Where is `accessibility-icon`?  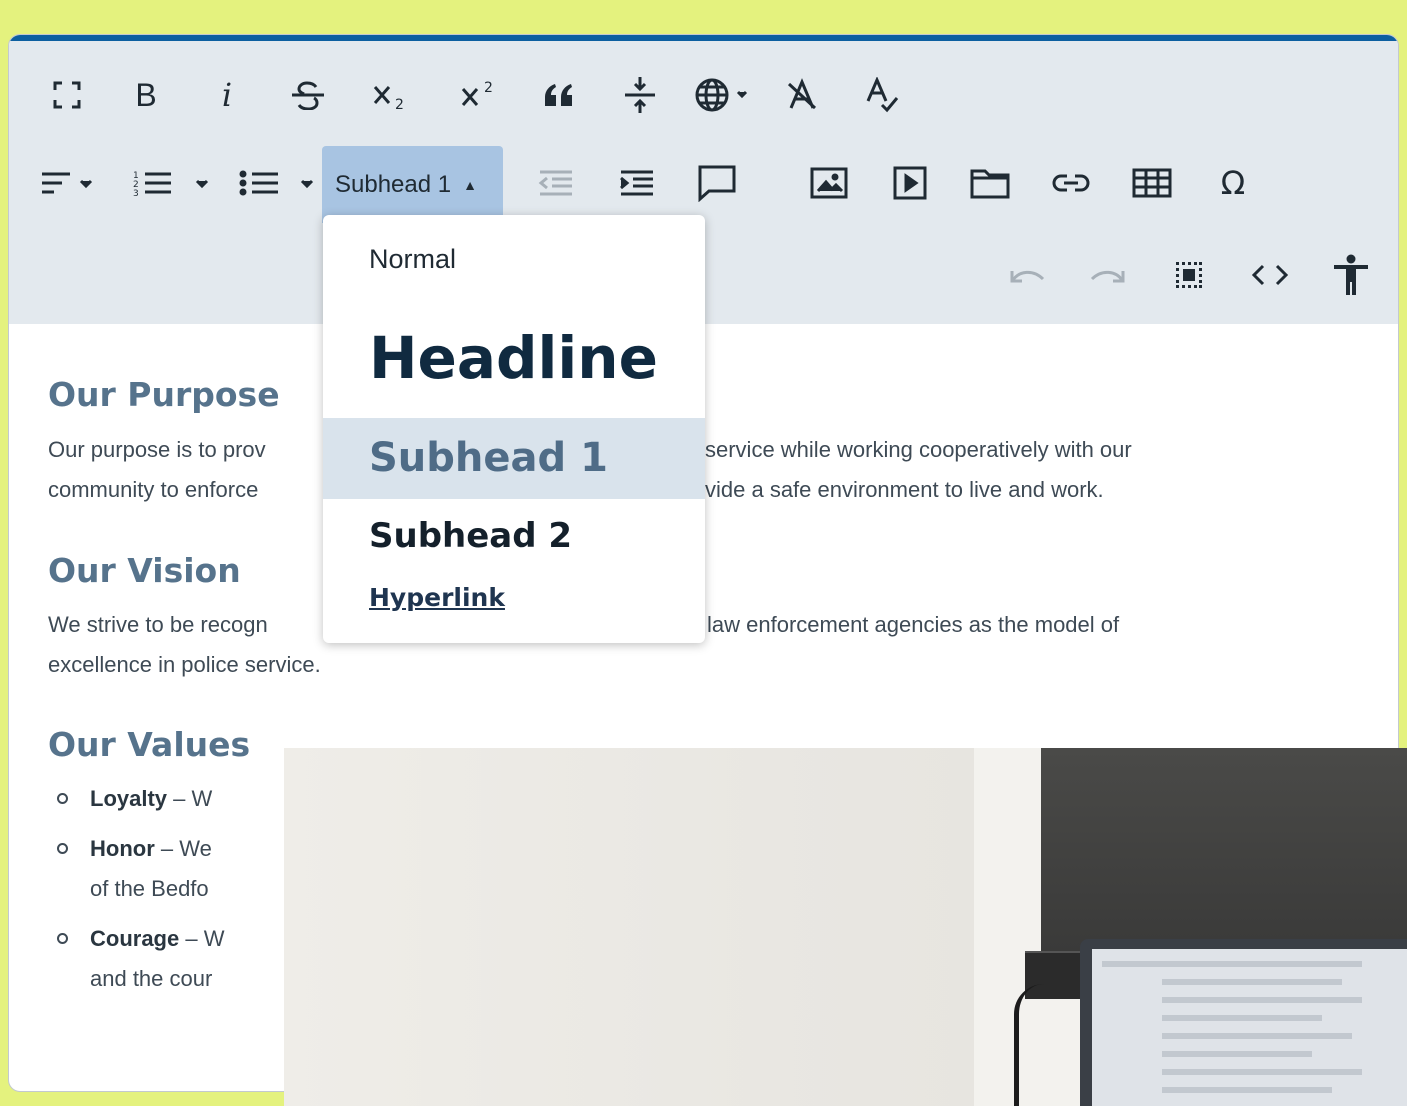
accessibility-icon is located at coordinates (1351, 275).